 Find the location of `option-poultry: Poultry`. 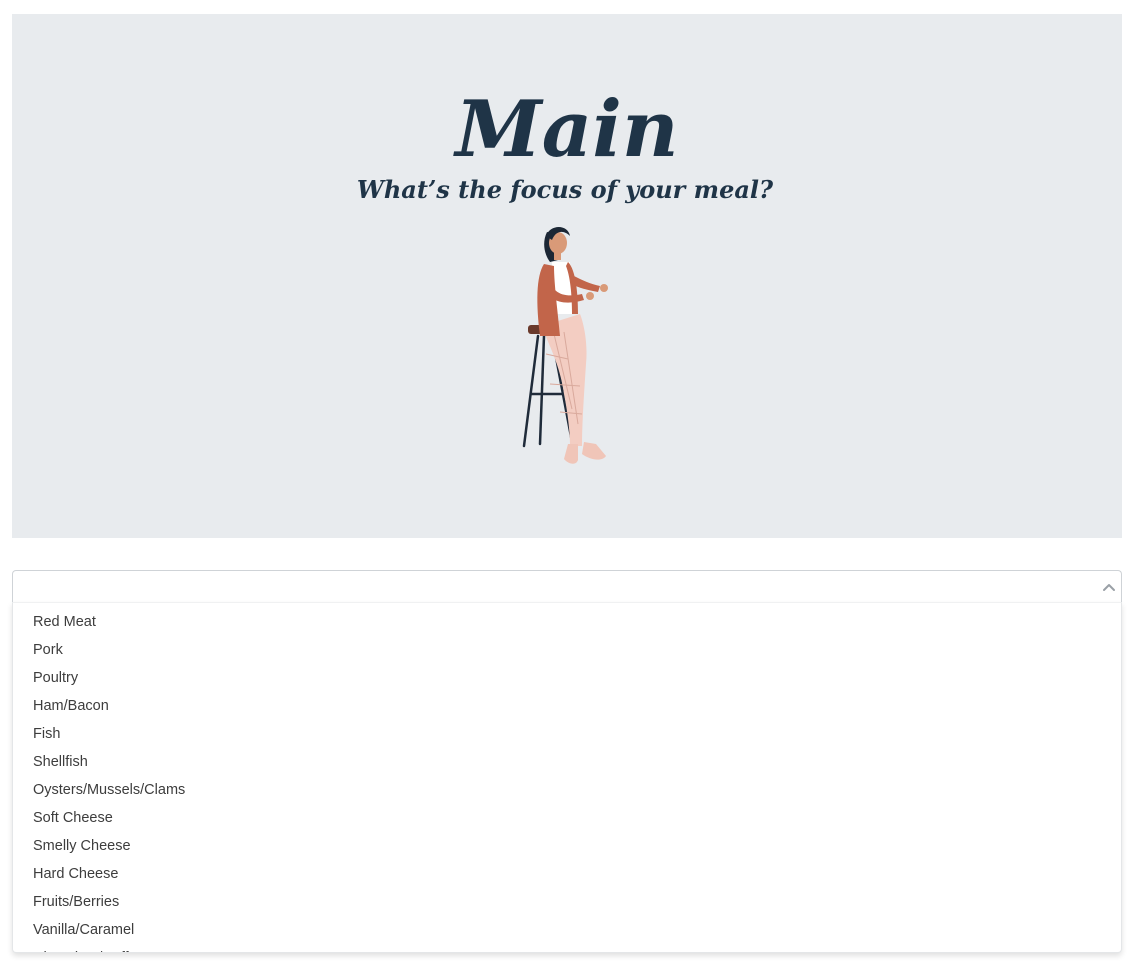

option-poultry: Poultry is located at coordinates (567, 678).